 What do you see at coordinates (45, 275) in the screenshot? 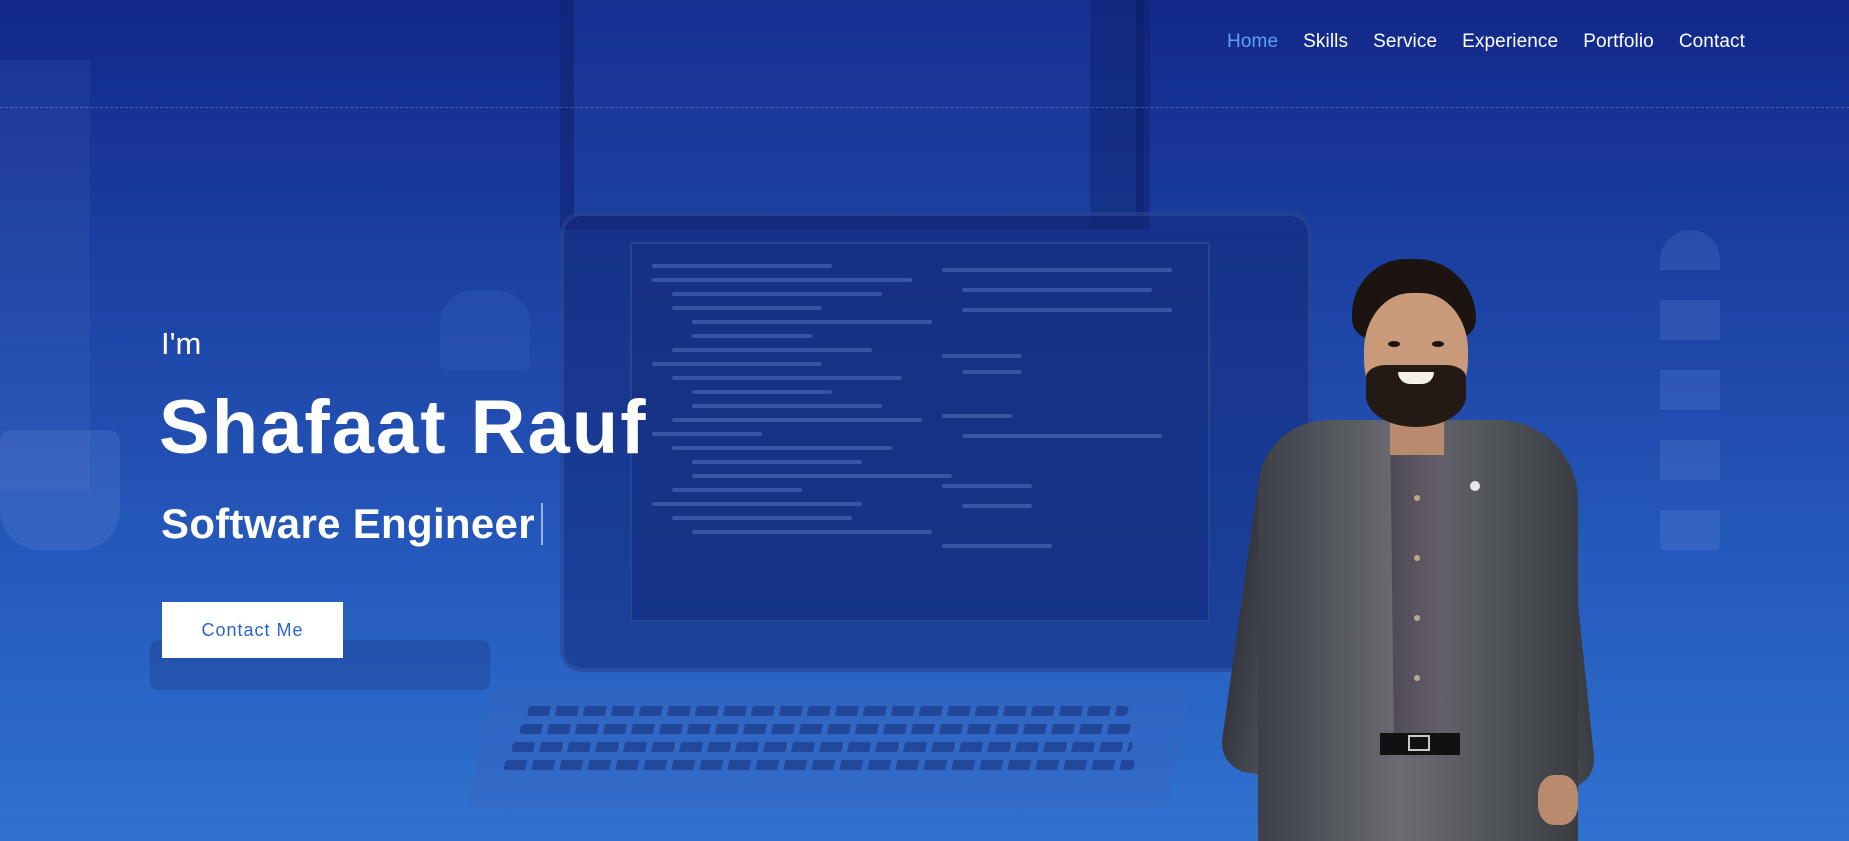
I see `background-window` at bounding box center [45, 275].